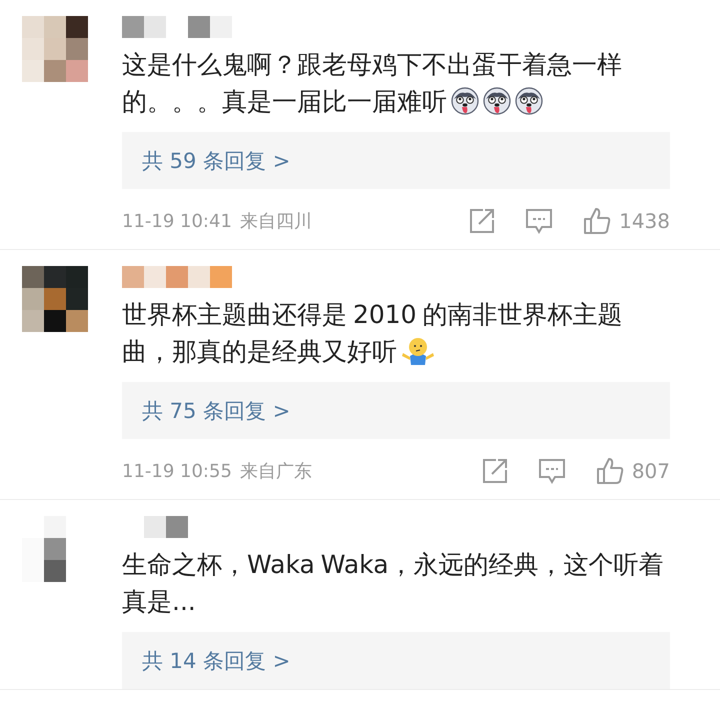 The height and width of the screenshot is (721, 720). What do you see at coordinates (276, 471) in the screenshot?
I see `comment-location: 来自广东` at bounding box center [276, 471].